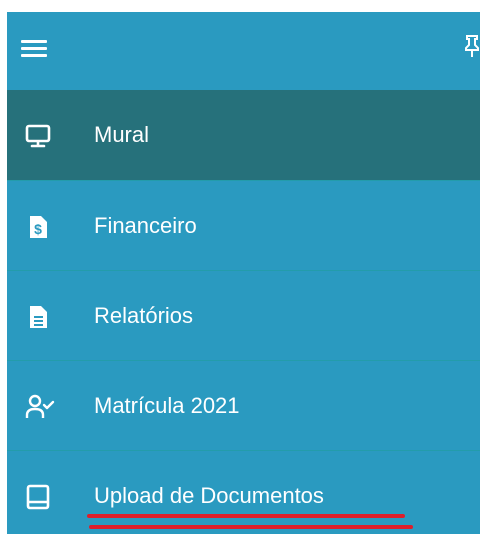 The width and height of the screenshot is (480, 534). Describe the element at coordinates (38, 136) in the screenshot. I see `monitor-icon` at that location.